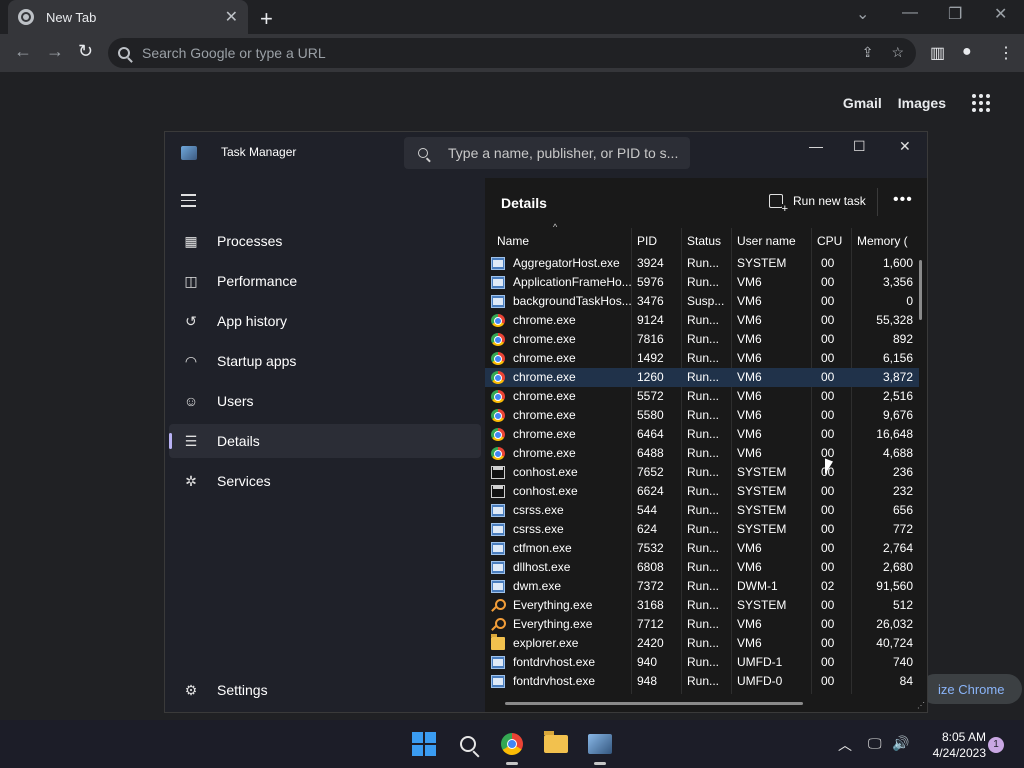  What do you see at coordinates (702, 681) in the screenshot?
I see `table-row: fontdrvhost.exe 948 Run... UMFD-0 00 84` at bounding box center [702, 681].